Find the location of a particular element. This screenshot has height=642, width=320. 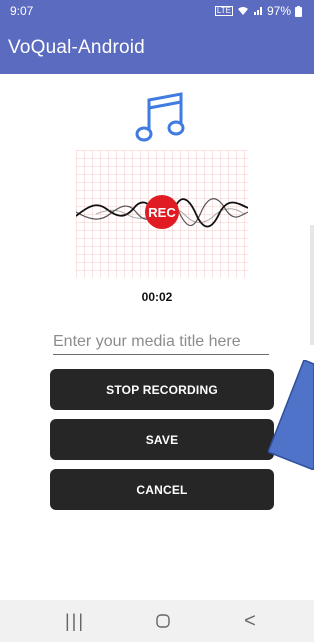

battery-icon is located at coordinates (298, 11).